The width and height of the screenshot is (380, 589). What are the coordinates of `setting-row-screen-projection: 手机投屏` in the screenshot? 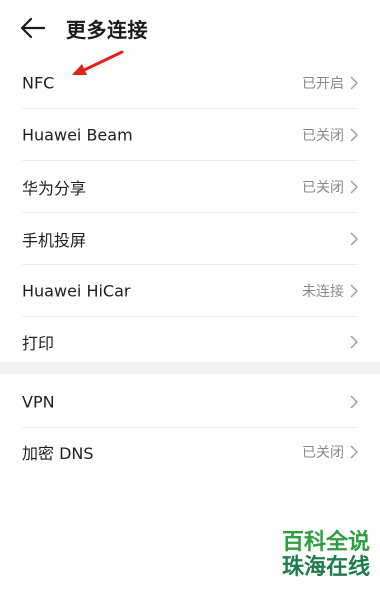 It's located at (190, 239).